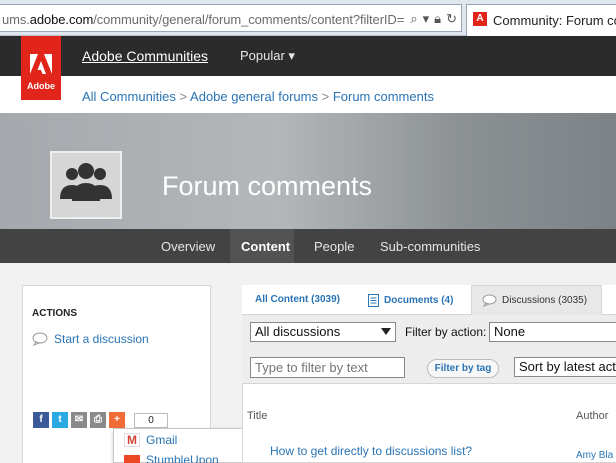 The width and height of the screenshot is (616, 463). I want to click on nav-popular-menu: Popular ▾, so click(267, 56).